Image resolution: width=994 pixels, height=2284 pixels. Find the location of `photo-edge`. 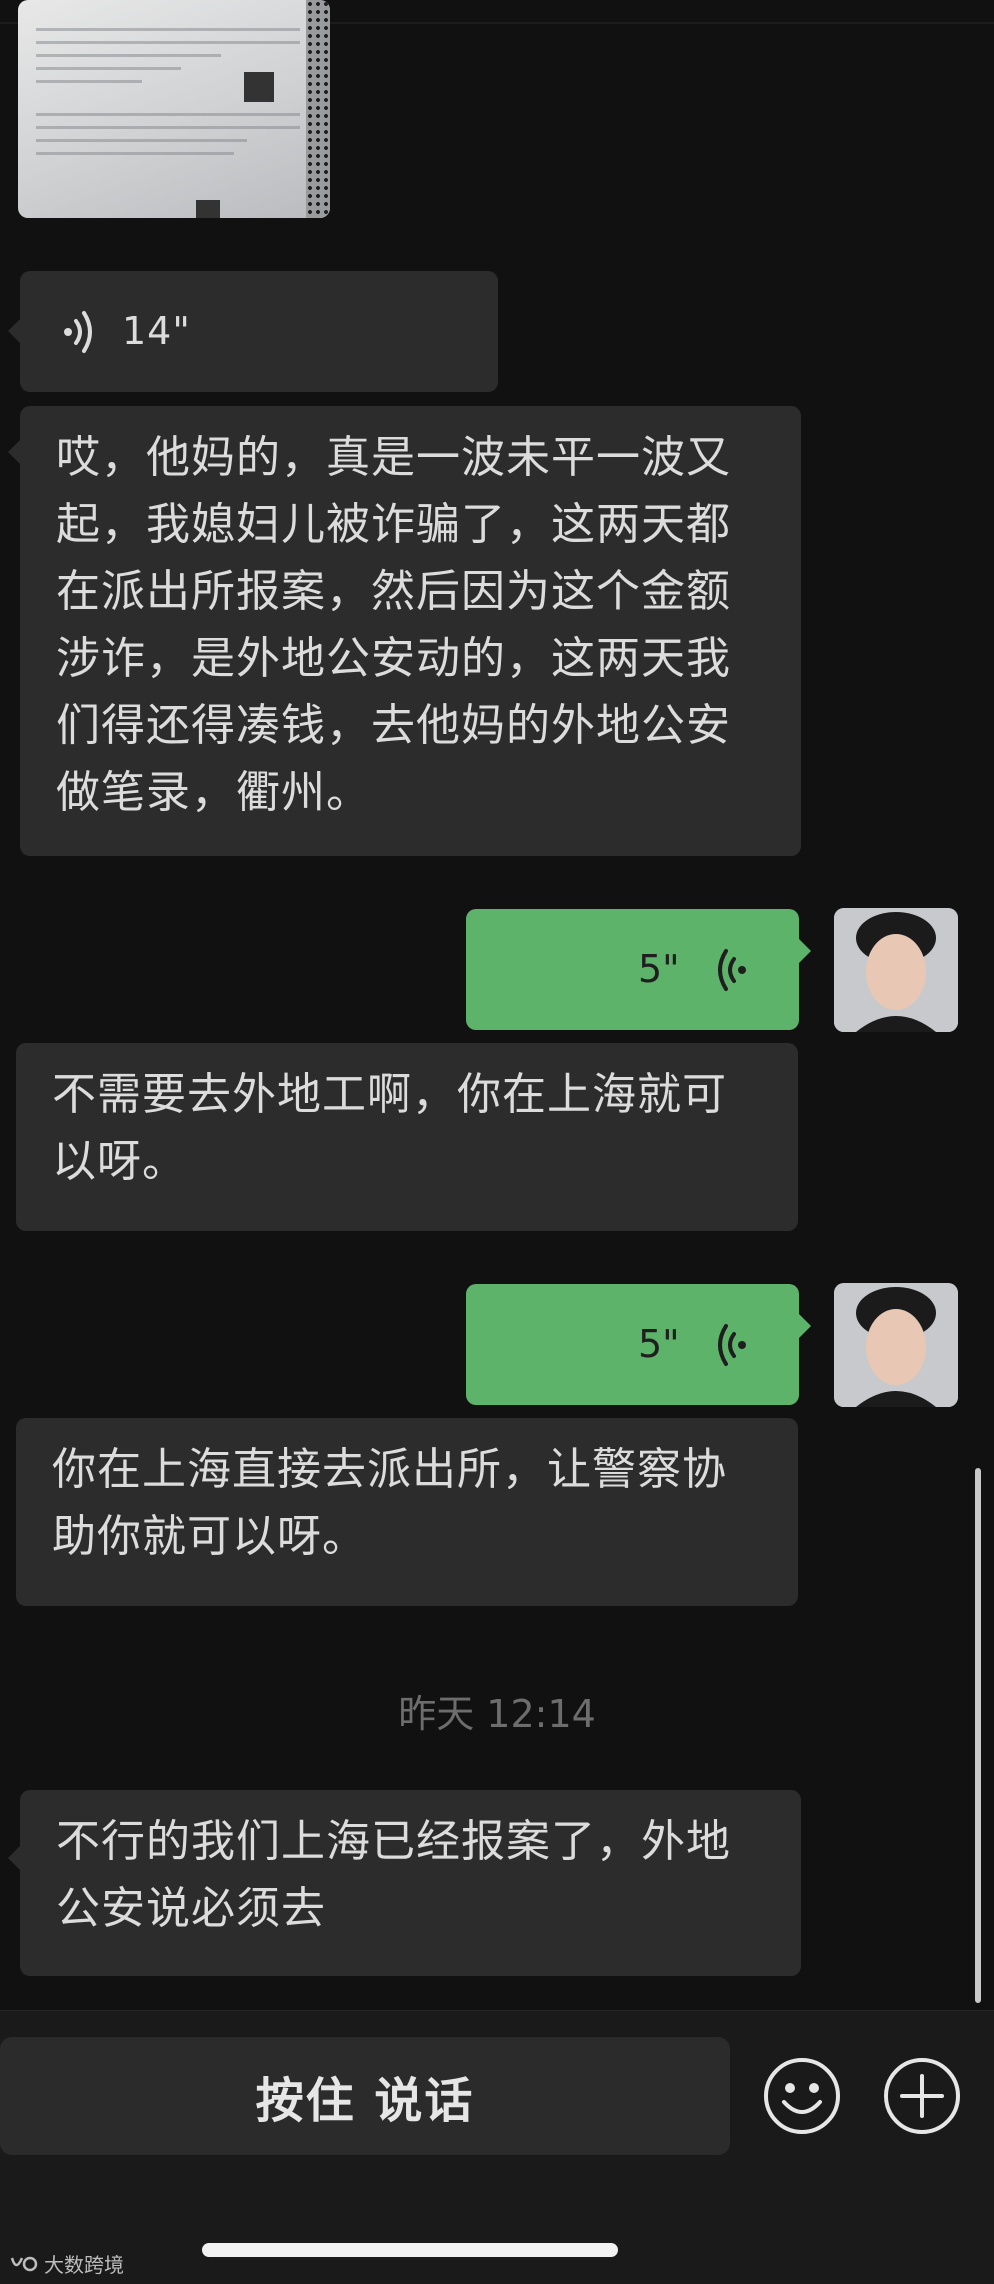

photo-edge is located at coordinates (318, 109).